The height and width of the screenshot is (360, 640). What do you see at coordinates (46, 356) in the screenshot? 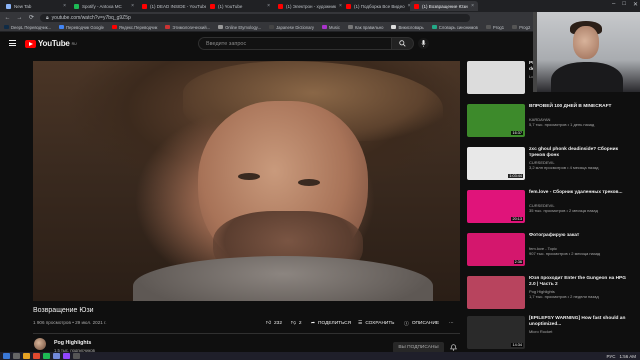
I see `spotify-icon` at bounding box center [46, 356].